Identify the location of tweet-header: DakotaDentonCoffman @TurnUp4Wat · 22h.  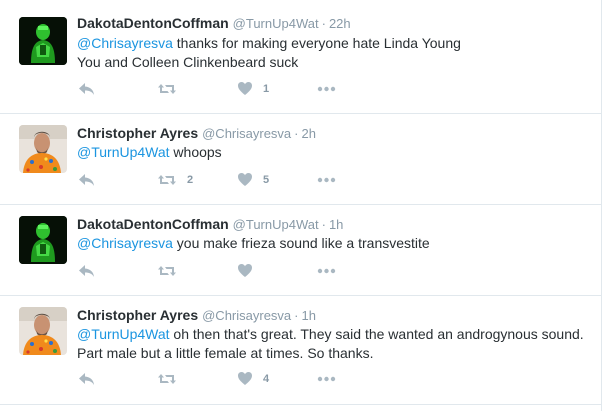
(214, 23).